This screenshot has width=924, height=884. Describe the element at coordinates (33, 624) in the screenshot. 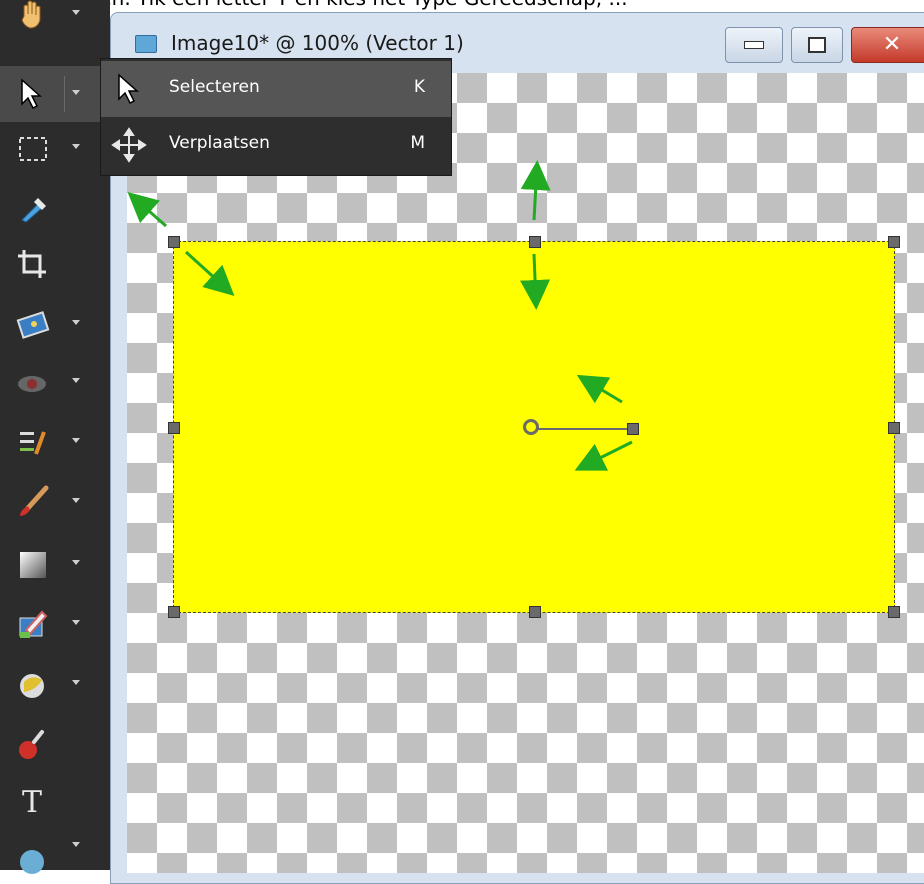

I see `fill-icon` at that location.